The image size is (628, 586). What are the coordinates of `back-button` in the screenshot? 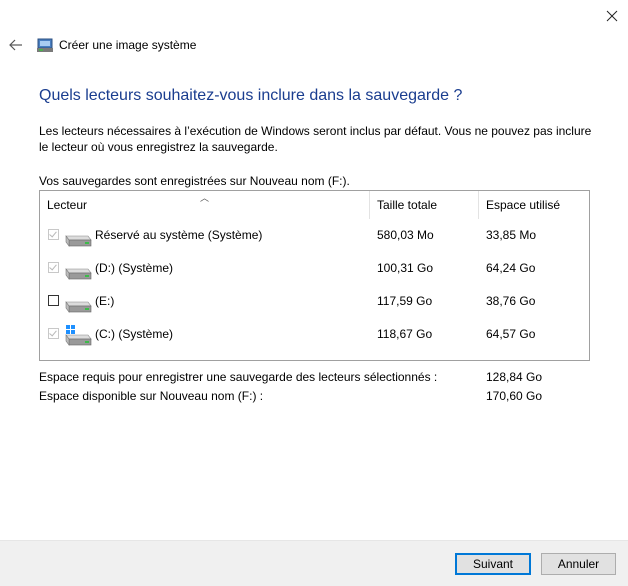 It's located at (16, 45).